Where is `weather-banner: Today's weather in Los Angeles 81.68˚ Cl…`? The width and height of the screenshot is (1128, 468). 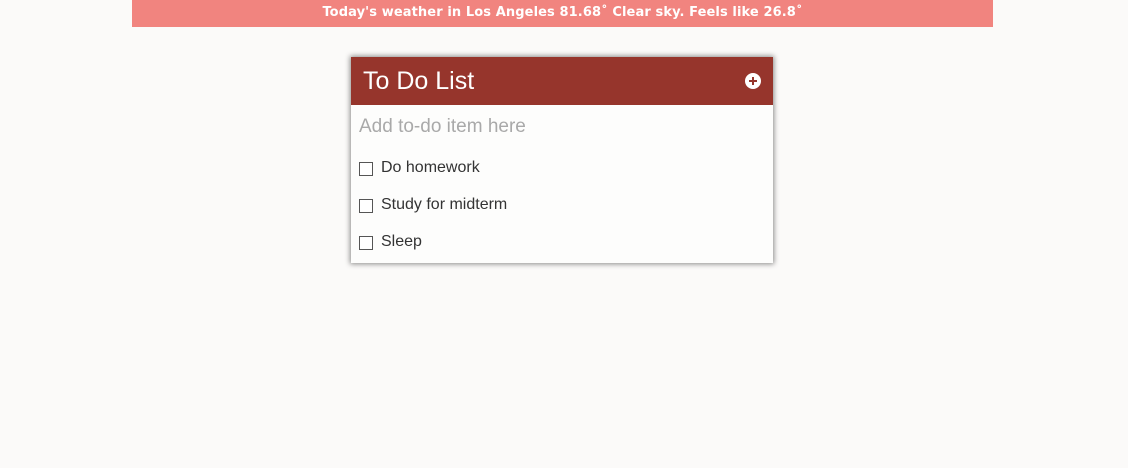 weather-banner: Today's weather in Los Angeles 81.68˚ Cl… is located at coordinates (562, 13).